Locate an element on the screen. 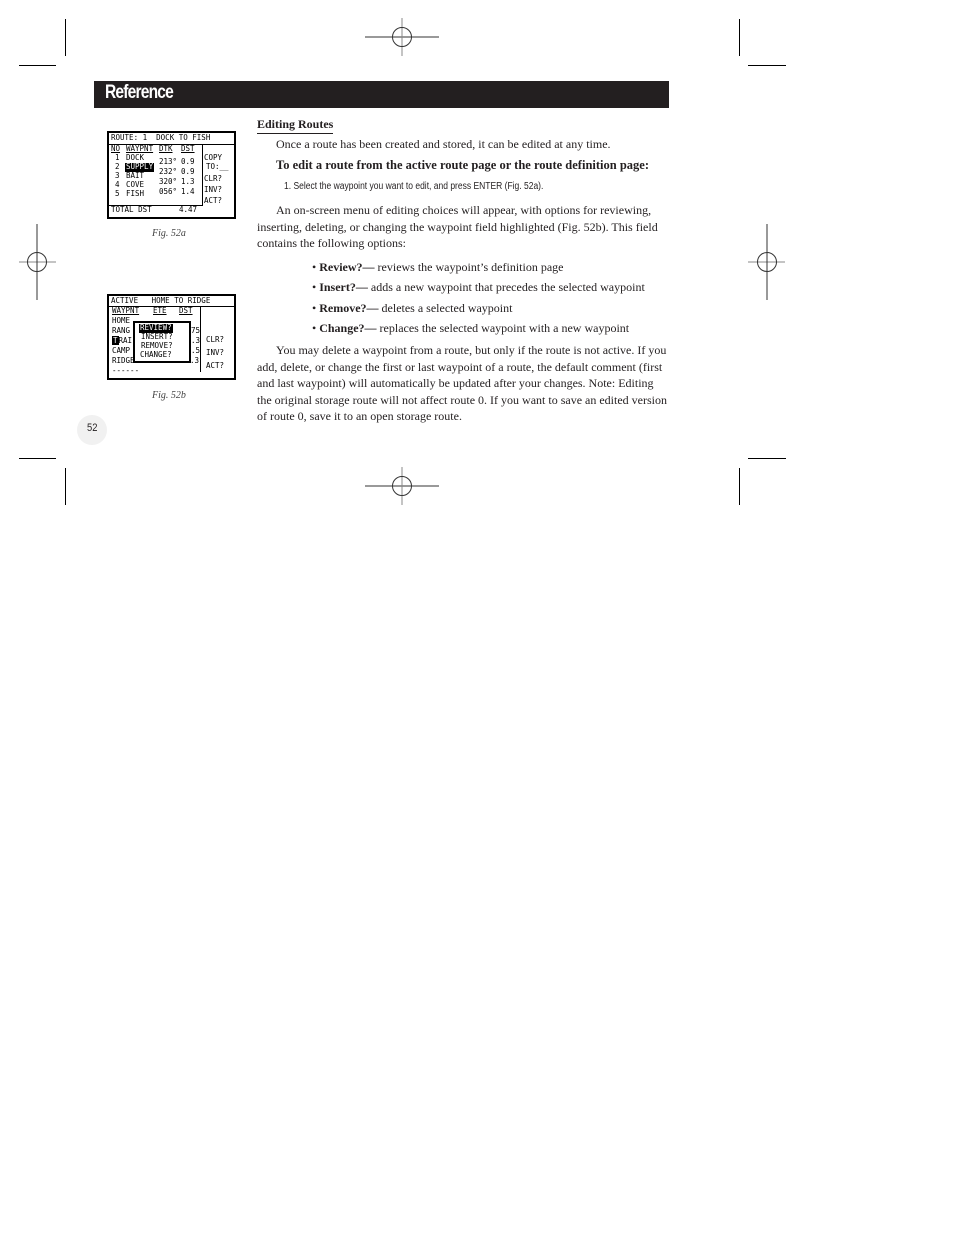 The image size is (954, 1235). active-route-row: RANG is located at coordinates (121, 330).